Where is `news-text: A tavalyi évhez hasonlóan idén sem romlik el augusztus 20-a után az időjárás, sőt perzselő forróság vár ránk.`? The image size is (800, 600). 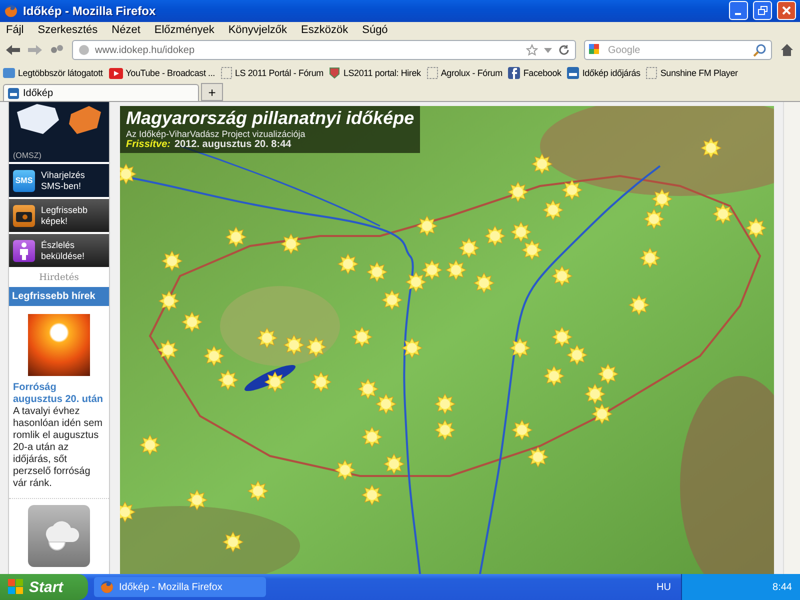 news-text: A tavalyi évhez hasonlóan idén sem romlik el augusztus 20-a után az időjárás, sőt perzselő forróság vár ránk. is located at coordinates (59, 452).